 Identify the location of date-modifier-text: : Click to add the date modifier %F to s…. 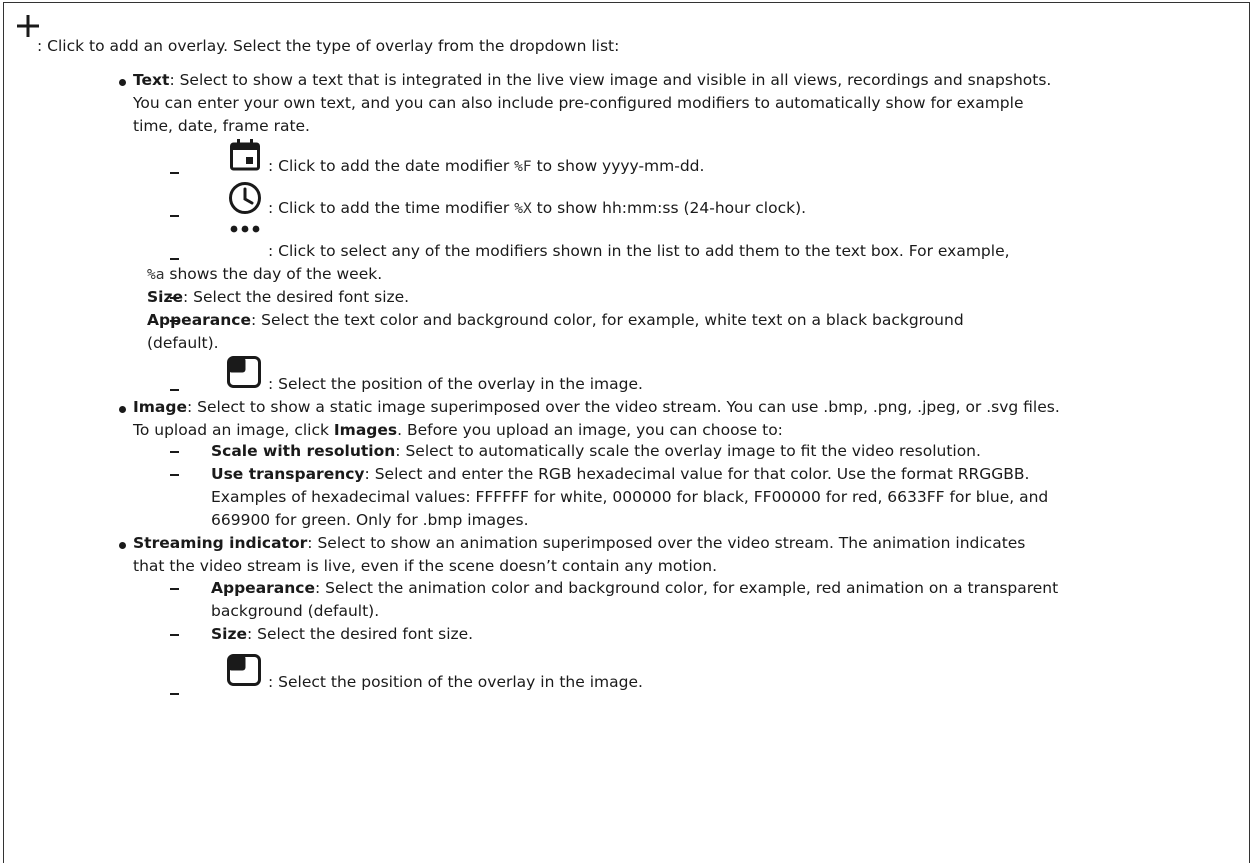
(486, 166).